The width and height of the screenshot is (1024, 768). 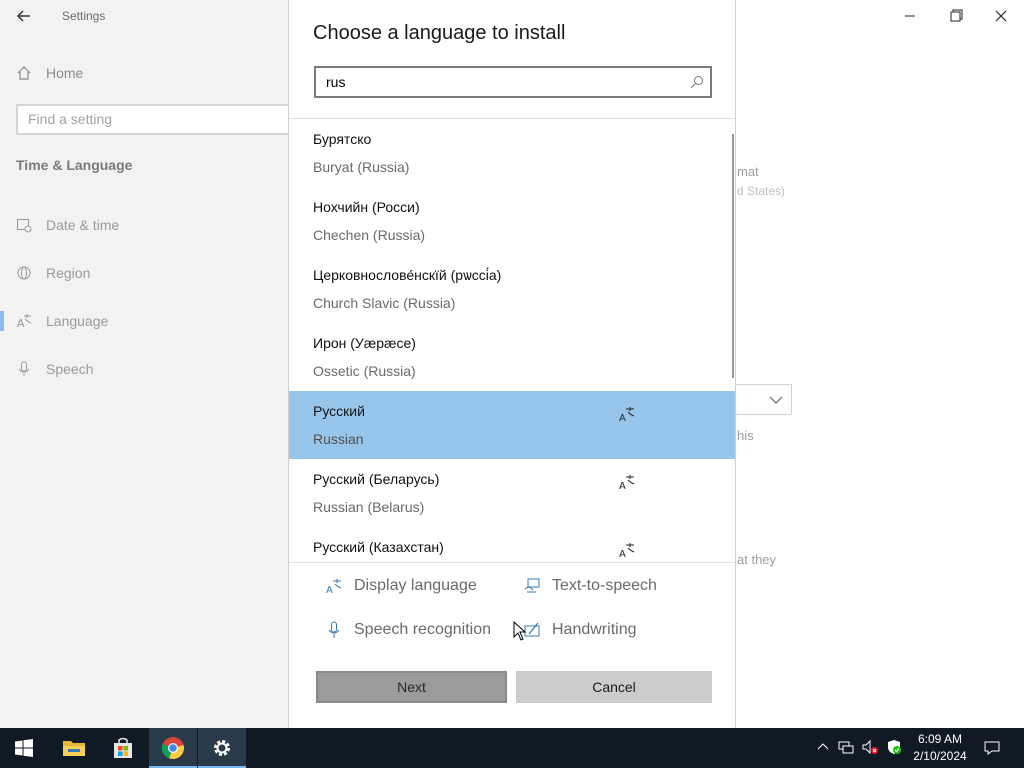 What do you see at coordinates (520, 631) in the screenshot?
I see `mouse-cursor-icon` at bounding box center [520, 631].